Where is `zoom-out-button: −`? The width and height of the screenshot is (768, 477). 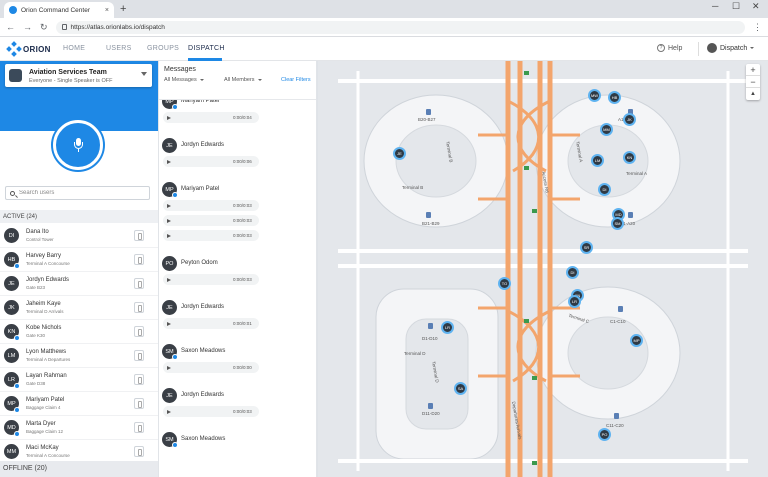
zoom-out-button: − is located at coordinates (753, 82).